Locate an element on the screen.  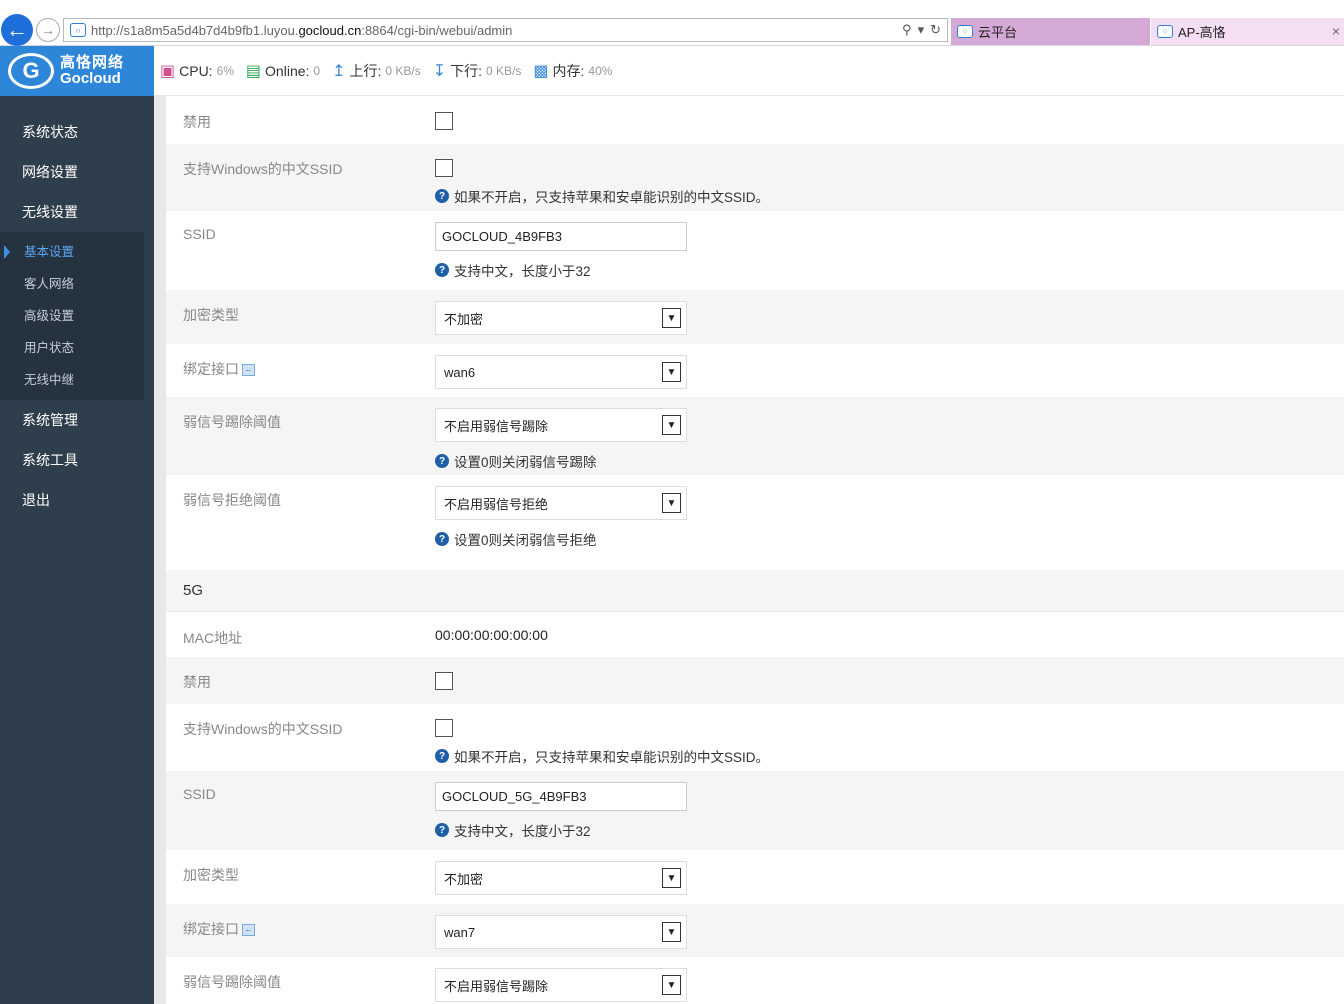
sidebar-item-system-tools: 系统工具 is located at coordinates (77, 460).